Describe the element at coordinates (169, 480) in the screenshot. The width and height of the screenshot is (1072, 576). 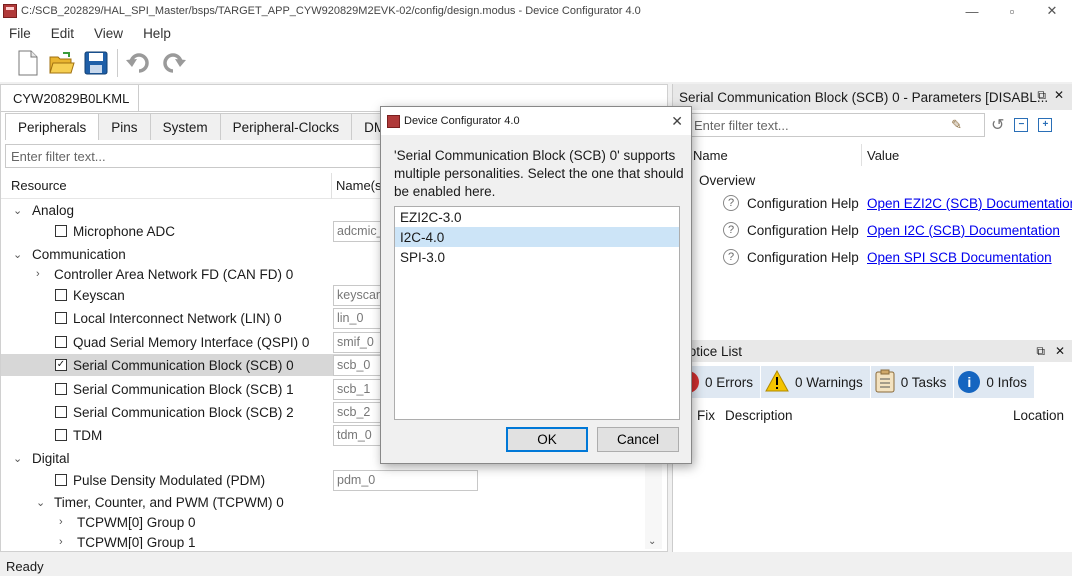
I see `tree-row-label: Pulse Density Modulated (PDM)` at that location.